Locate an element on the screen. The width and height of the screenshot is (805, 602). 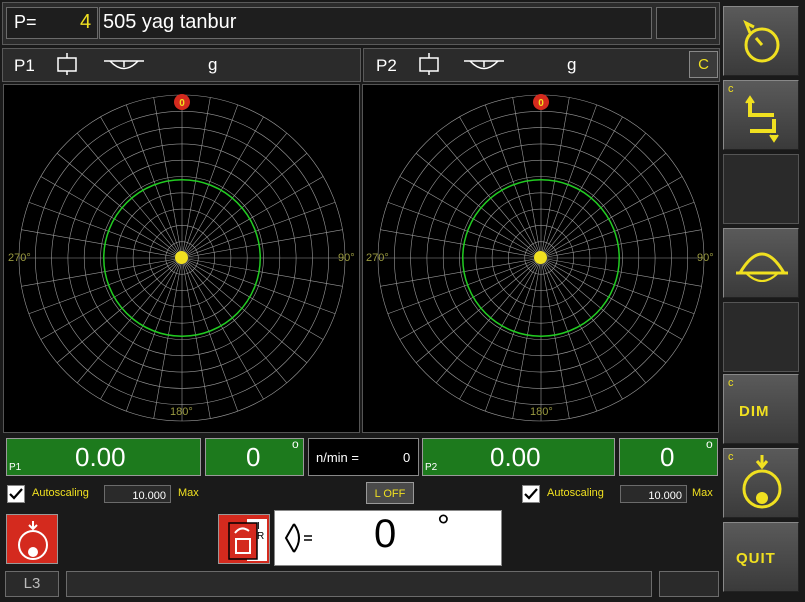
max-label-p2: Max is located at coordinates (702, 493).